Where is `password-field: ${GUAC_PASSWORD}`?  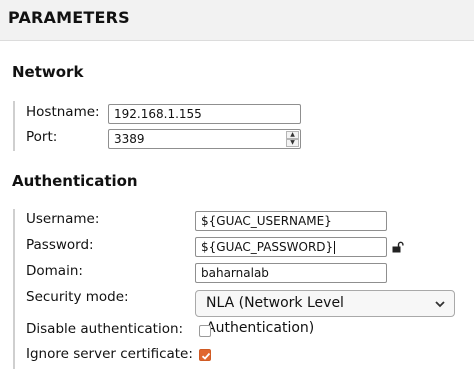 password-field: ${GUAC_PASSWORD} is located at coordinates (291, 247).